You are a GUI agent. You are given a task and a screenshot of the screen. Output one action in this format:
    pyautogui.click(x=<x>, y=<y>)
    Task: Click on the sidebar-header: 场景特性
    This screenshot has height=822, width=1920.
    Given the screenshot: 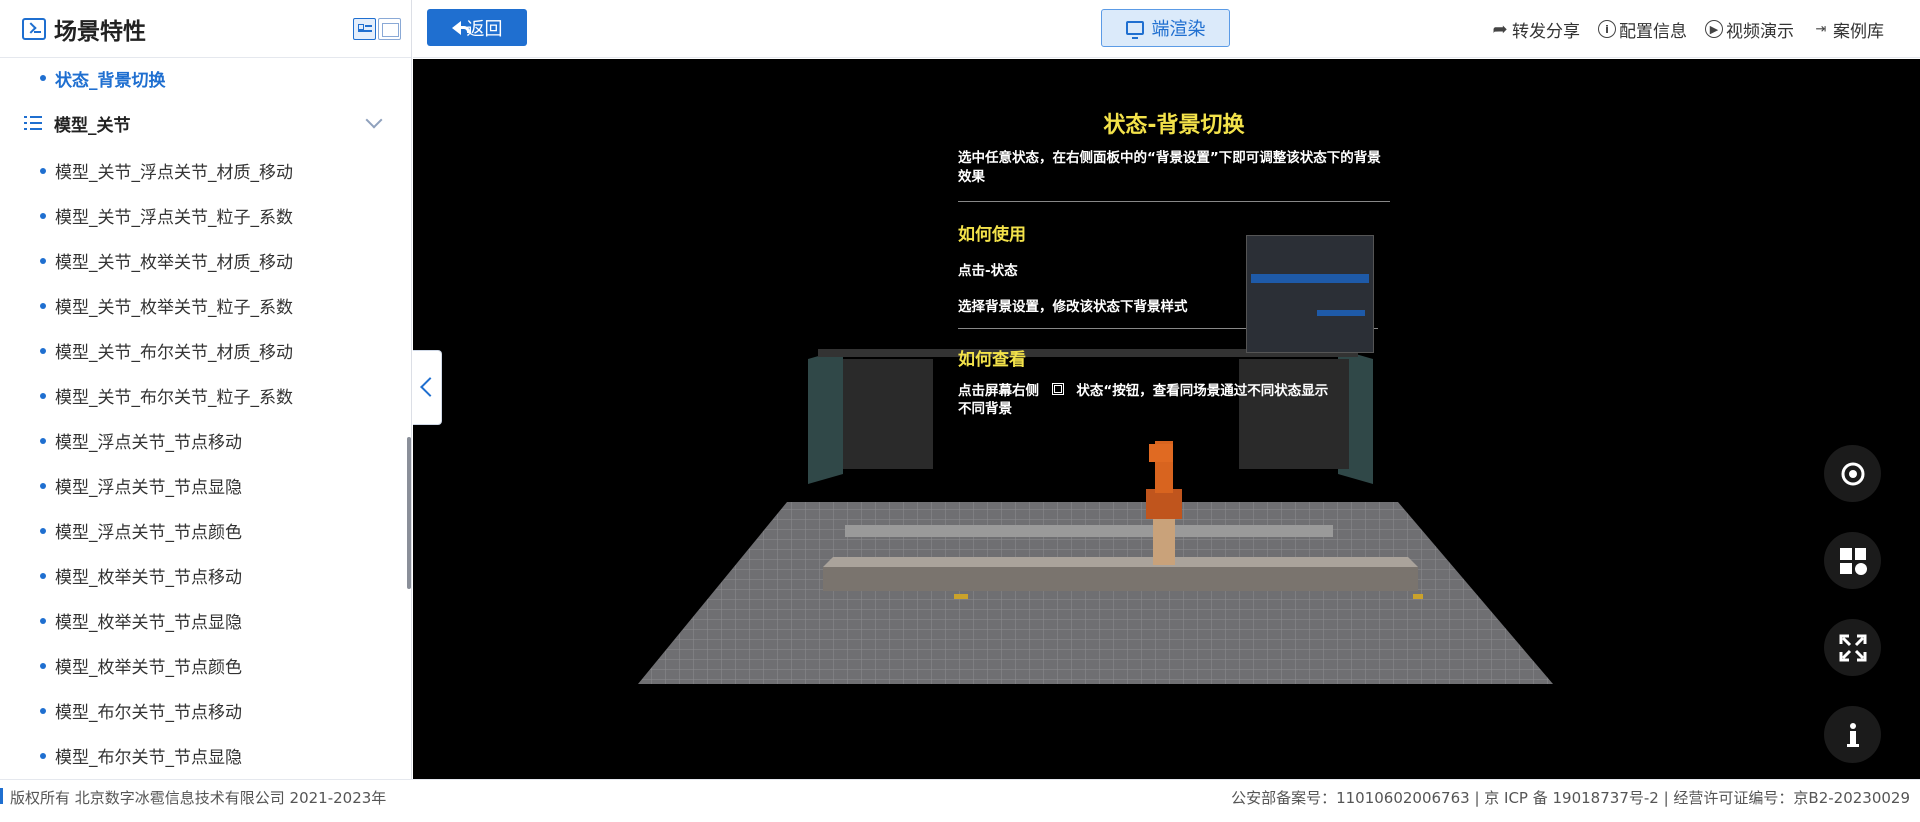 What is the action you would take?
    pyautogui.click(x=205, y=29)
    